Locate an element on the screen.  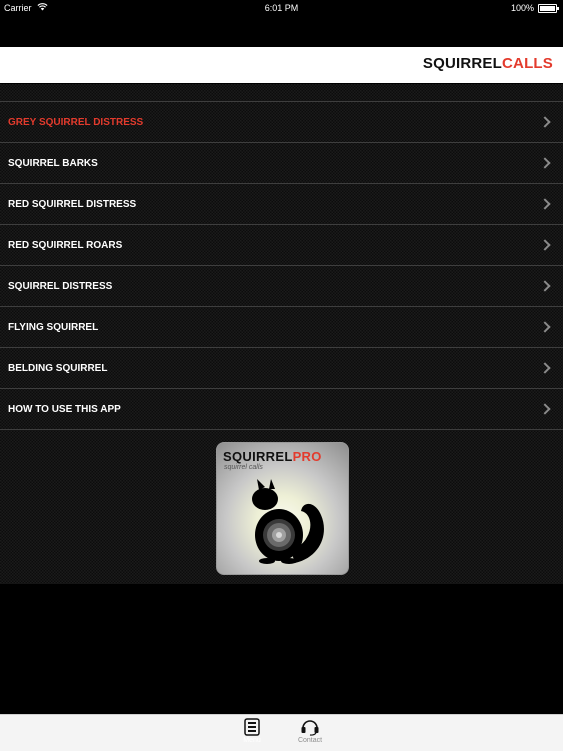
menu-item-label: SQUIRREL BARKS is located at coordinates (53, 163).